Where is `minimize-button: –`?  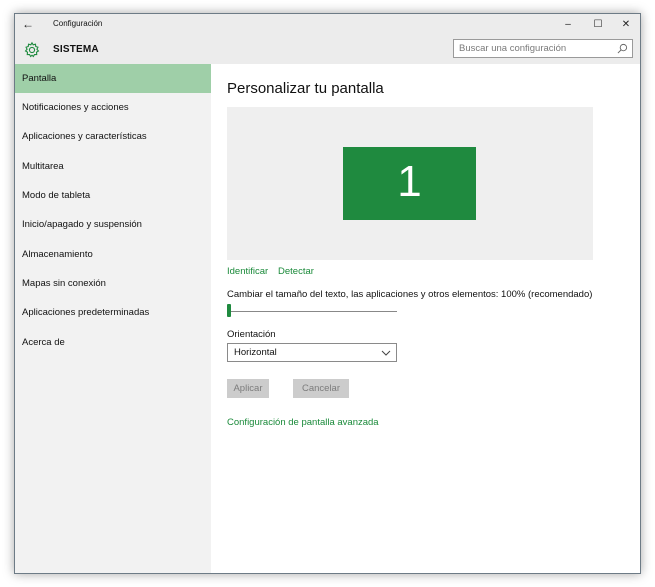 minimize-button: – is located at coordinates (568, 25).